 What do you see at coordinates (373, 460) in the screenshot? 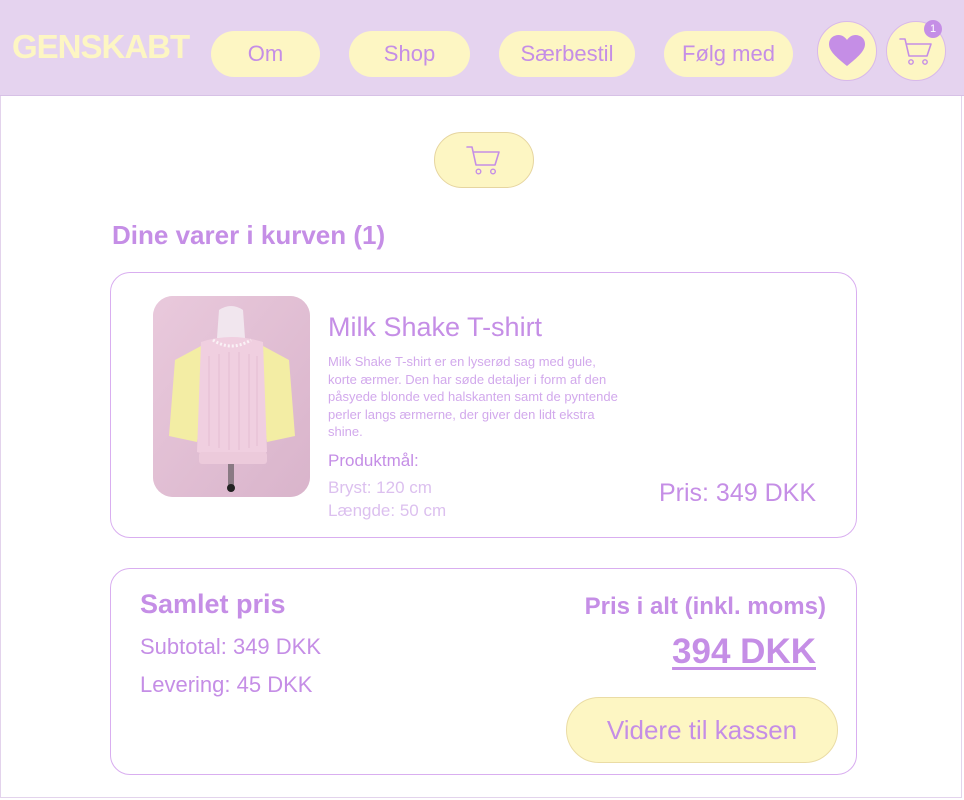
I see `product-dimensions-title: Produktmål:` at bounding box center [373, 460].